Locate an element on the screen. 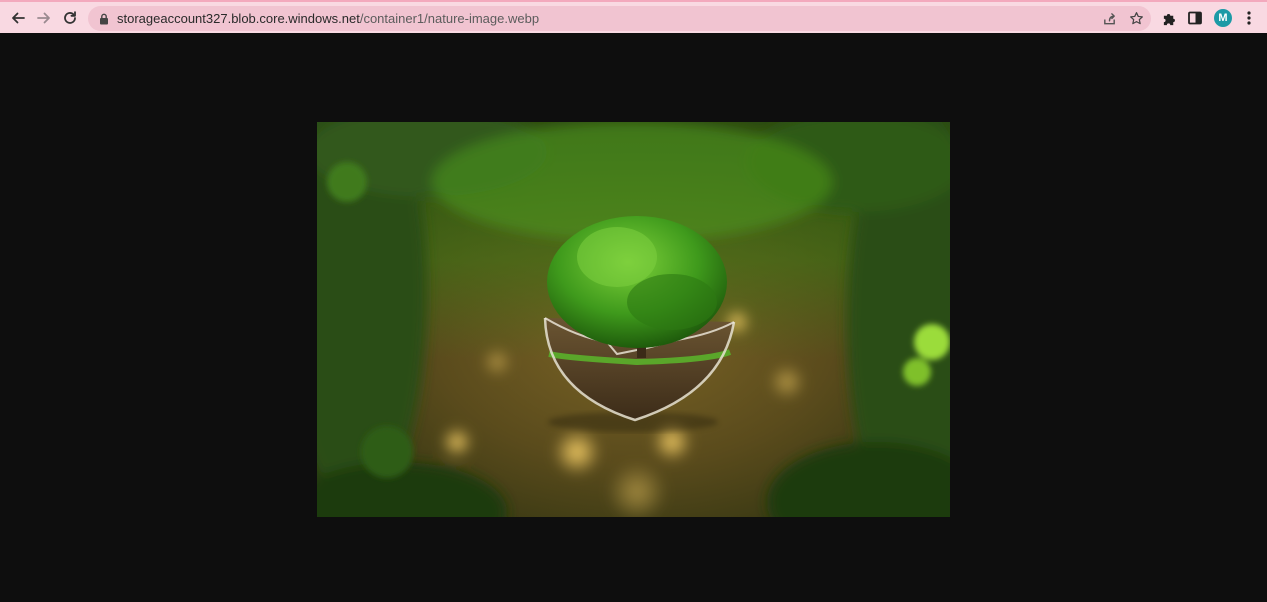  url-host: storageaccount327.blob.core.windows.net is located at coordinates (238, 18).